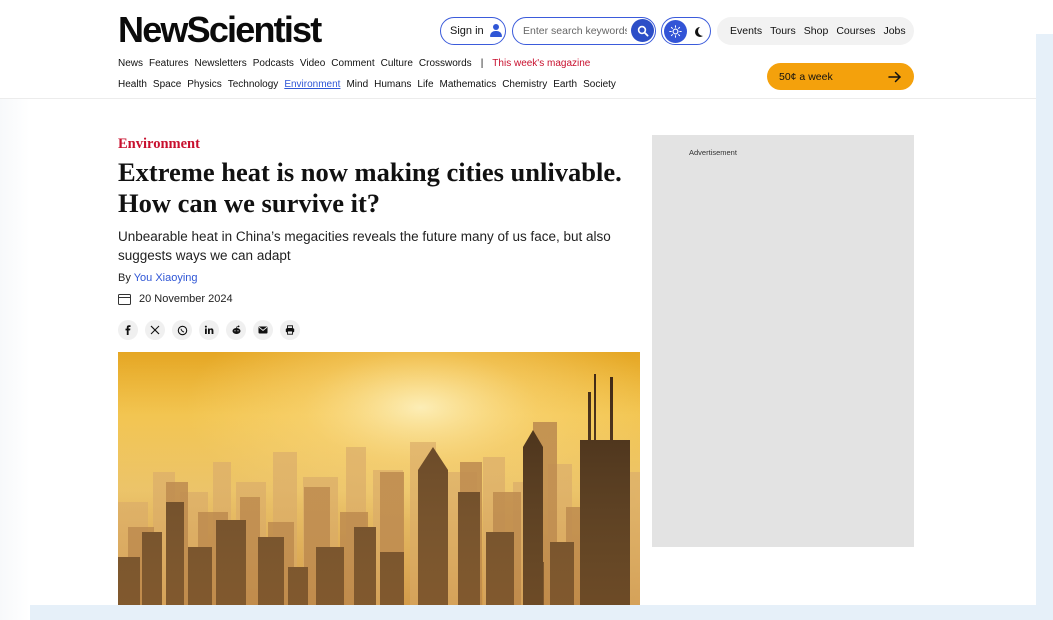 The height and width of the screenshot is (620, 1053). Describe the element at coordinates (565, 84) in the screenshot. I see `topic-earth: Earth` at that location.